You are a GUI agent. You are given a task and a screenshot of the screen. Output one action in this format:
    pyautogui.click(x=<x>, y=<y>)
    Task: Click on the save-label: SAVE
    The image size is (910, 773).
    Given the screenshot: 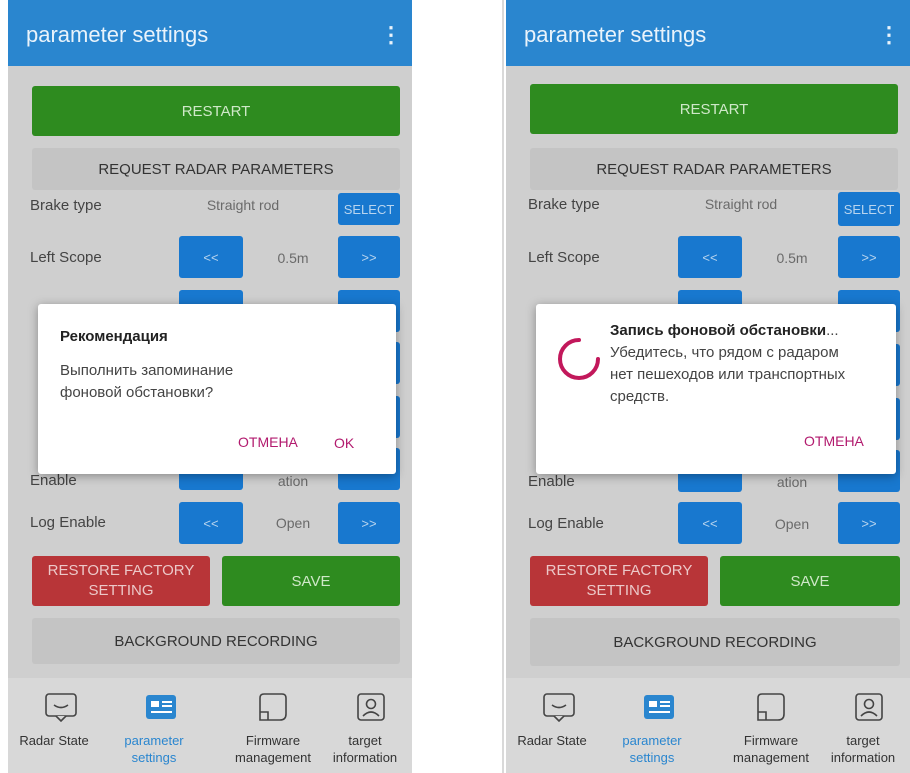 What is the action you would take?
    pyautogui.click(x=311, y=581)
    